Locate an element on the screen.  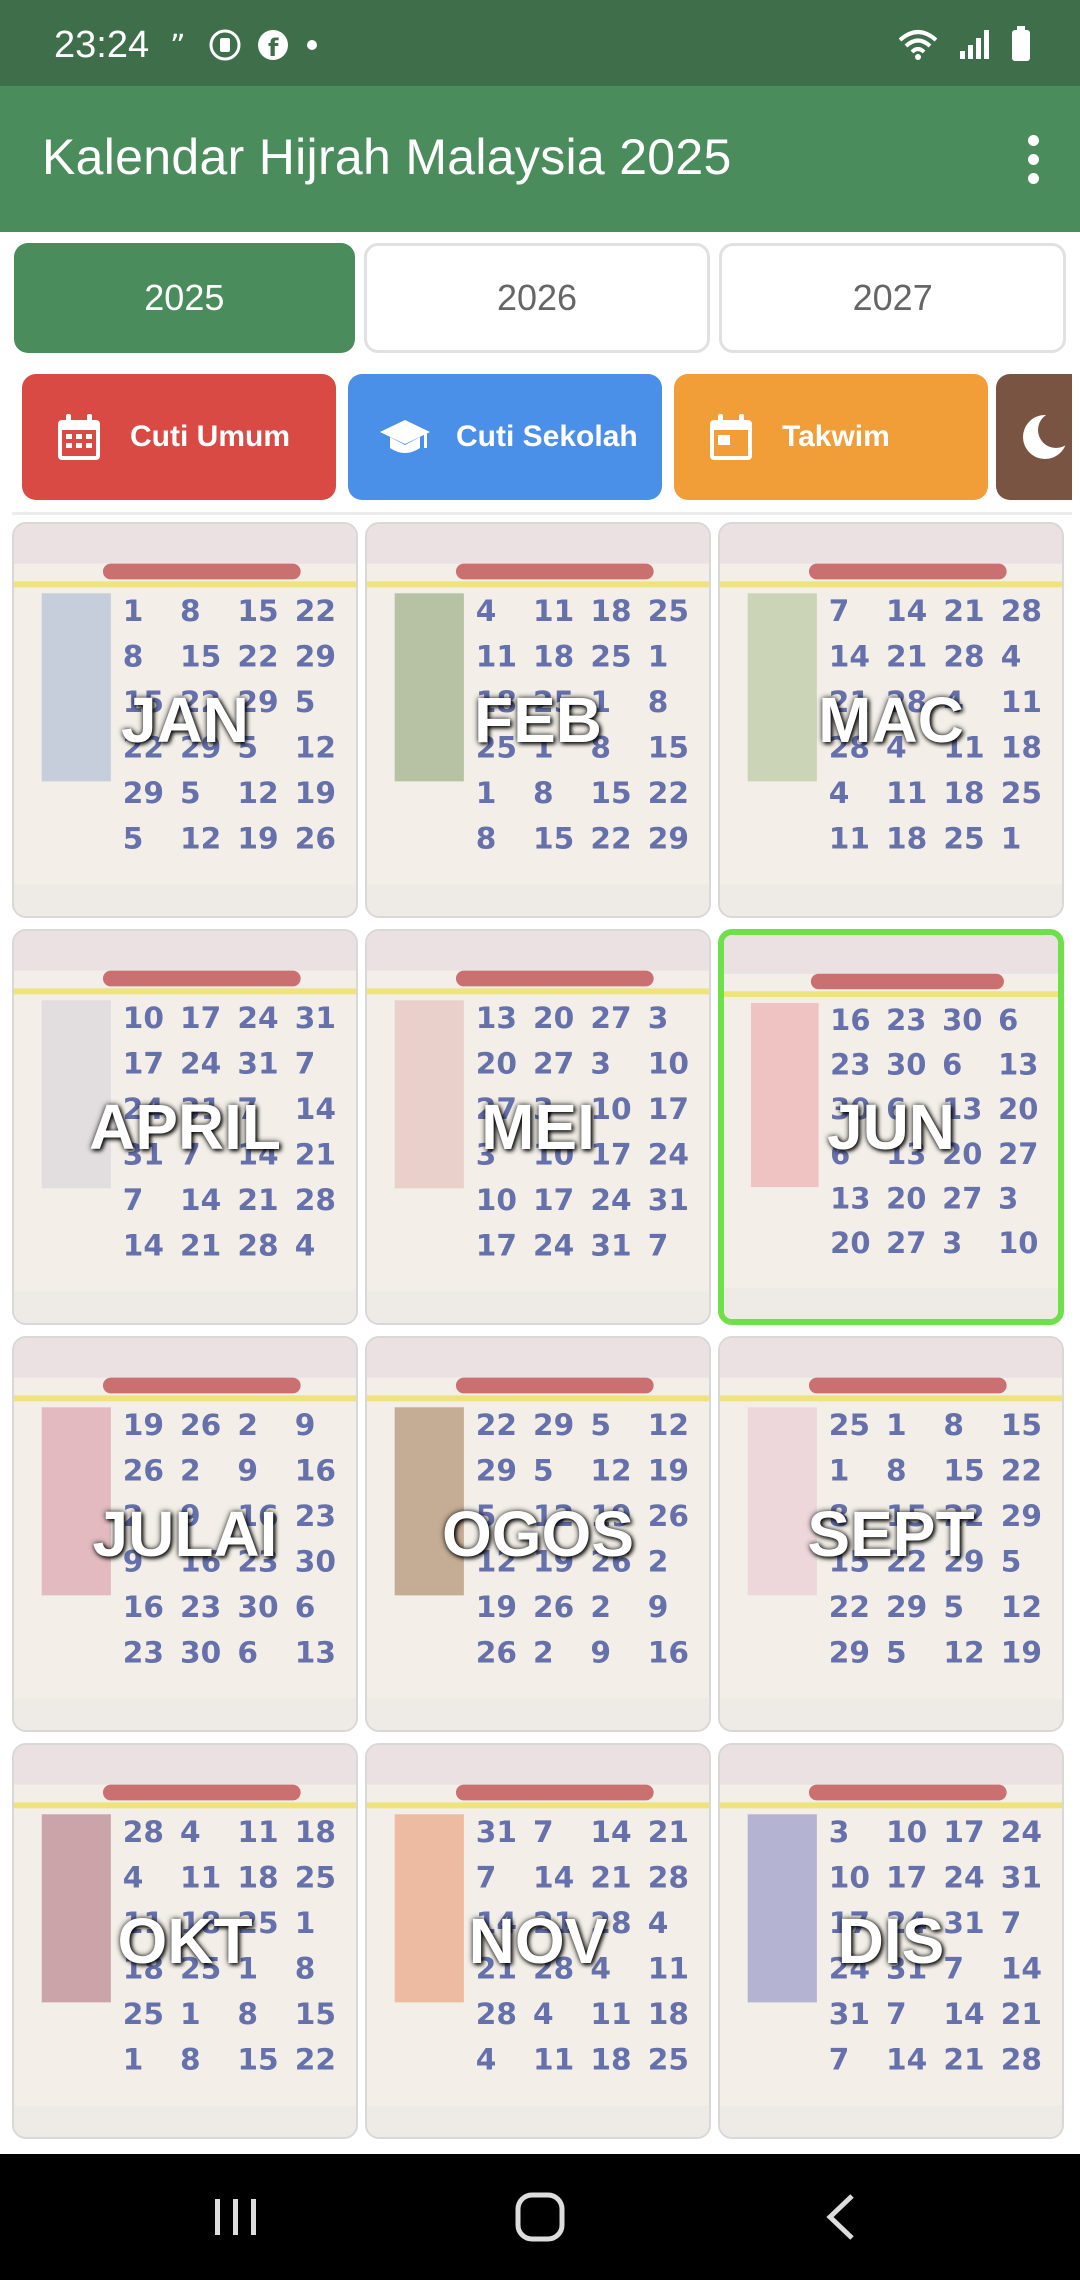
month-label: MEI is located at coordinates (538, 1127).